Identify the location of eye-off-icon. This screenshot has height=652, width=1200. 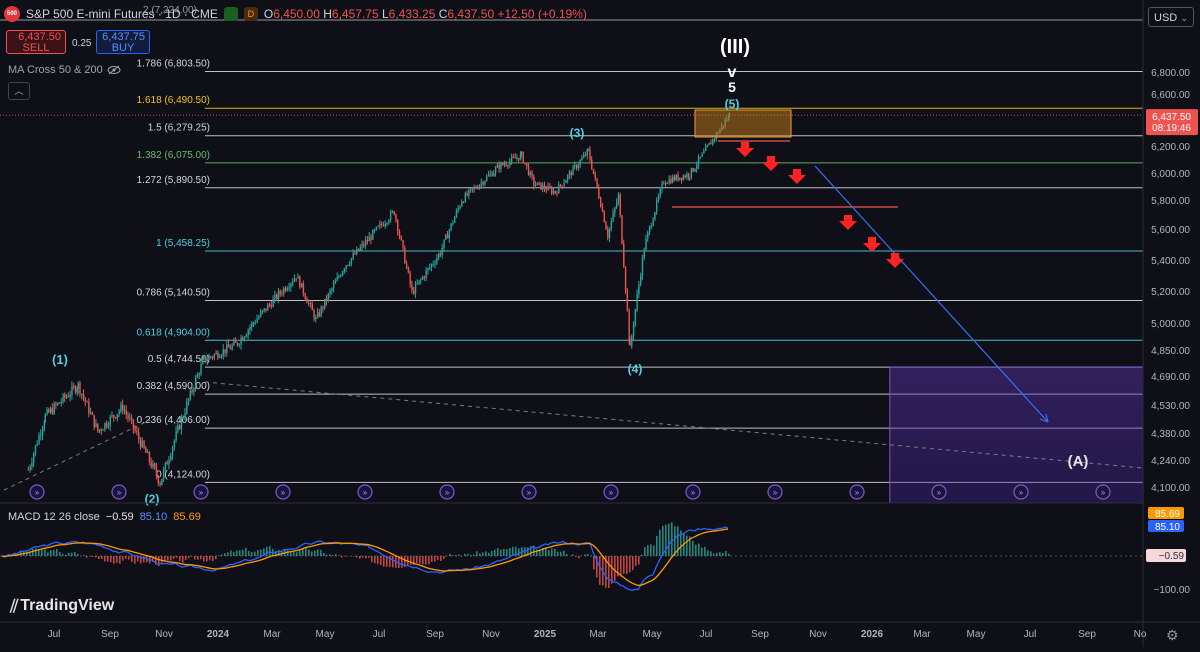
(114, 70).